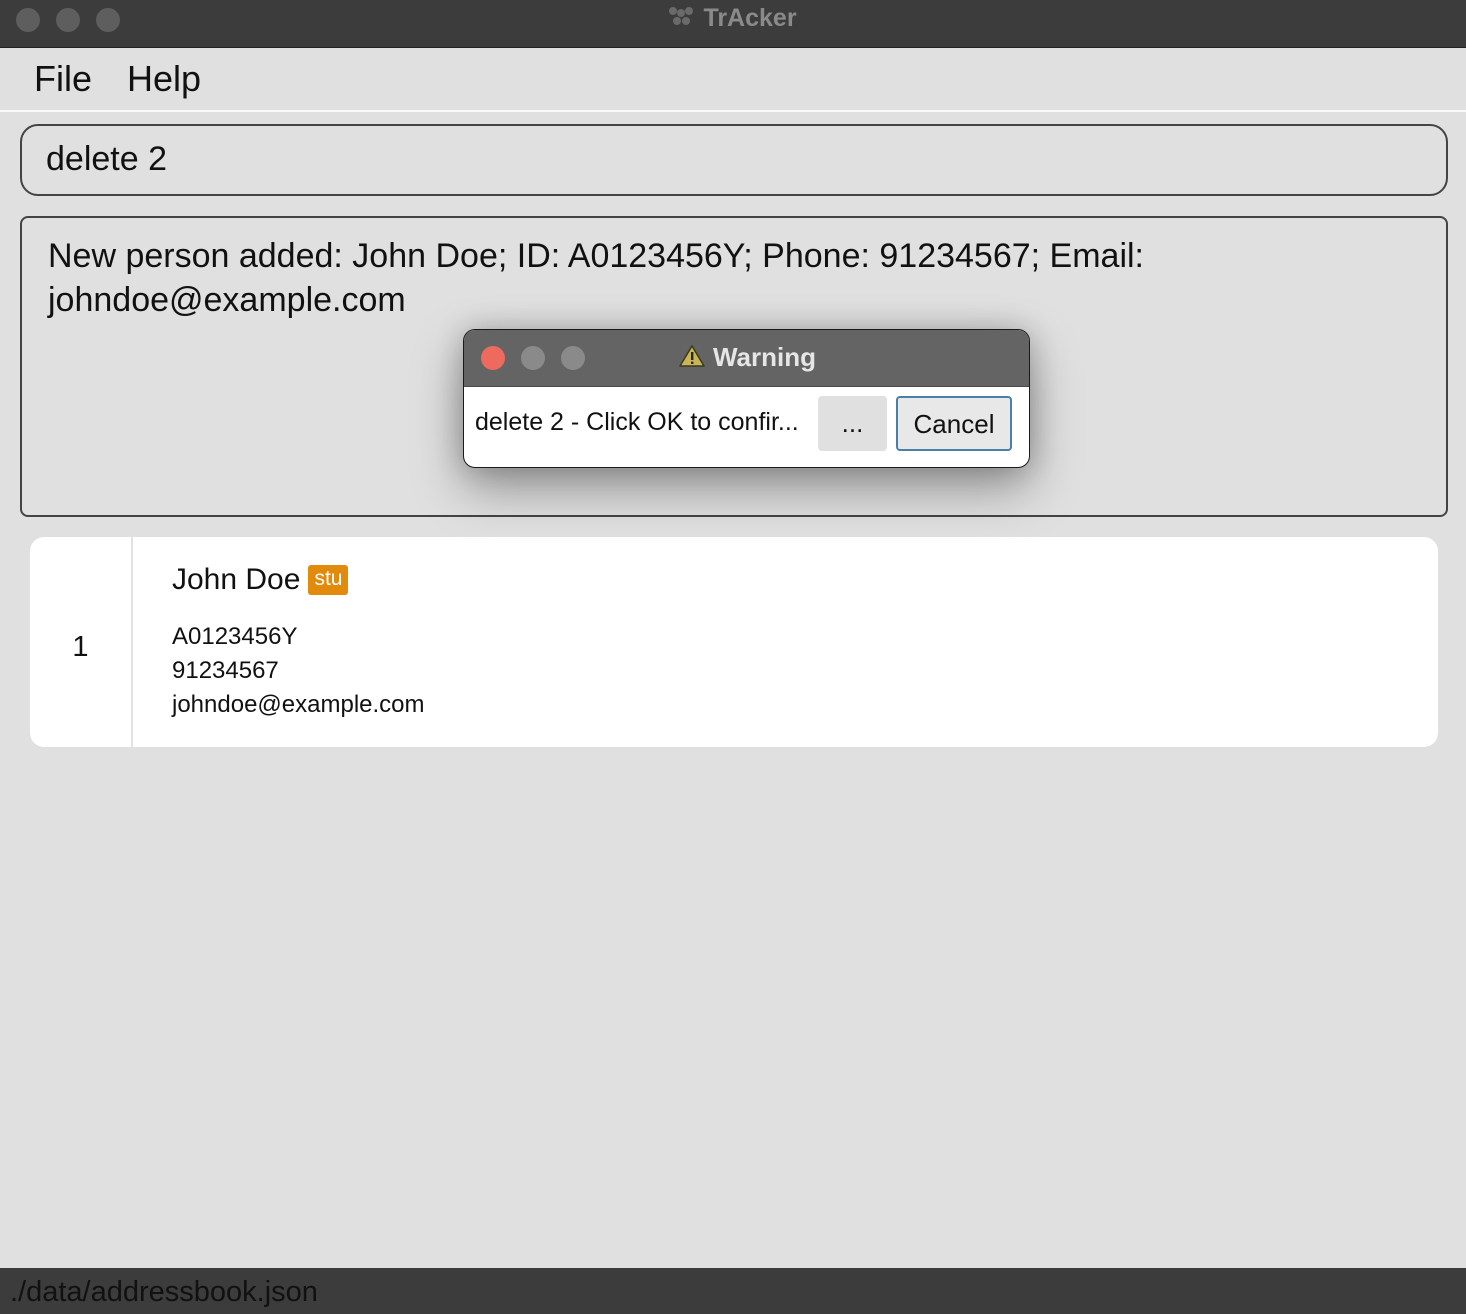  Describe the element at coordinates (164, 79) in the screenshot. I see `menu-help: Help` at that location.